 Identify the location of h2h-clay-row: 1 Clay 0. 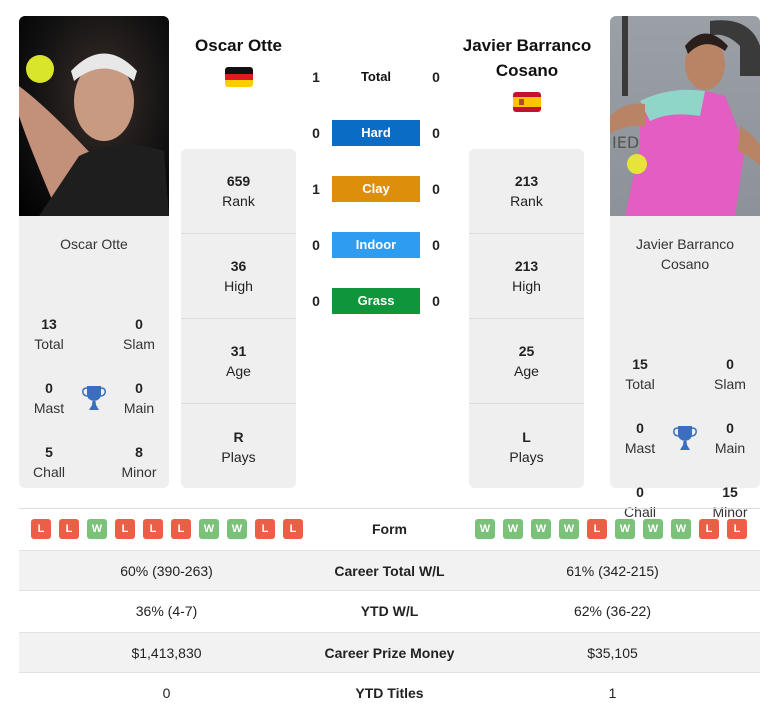
(375, 189).